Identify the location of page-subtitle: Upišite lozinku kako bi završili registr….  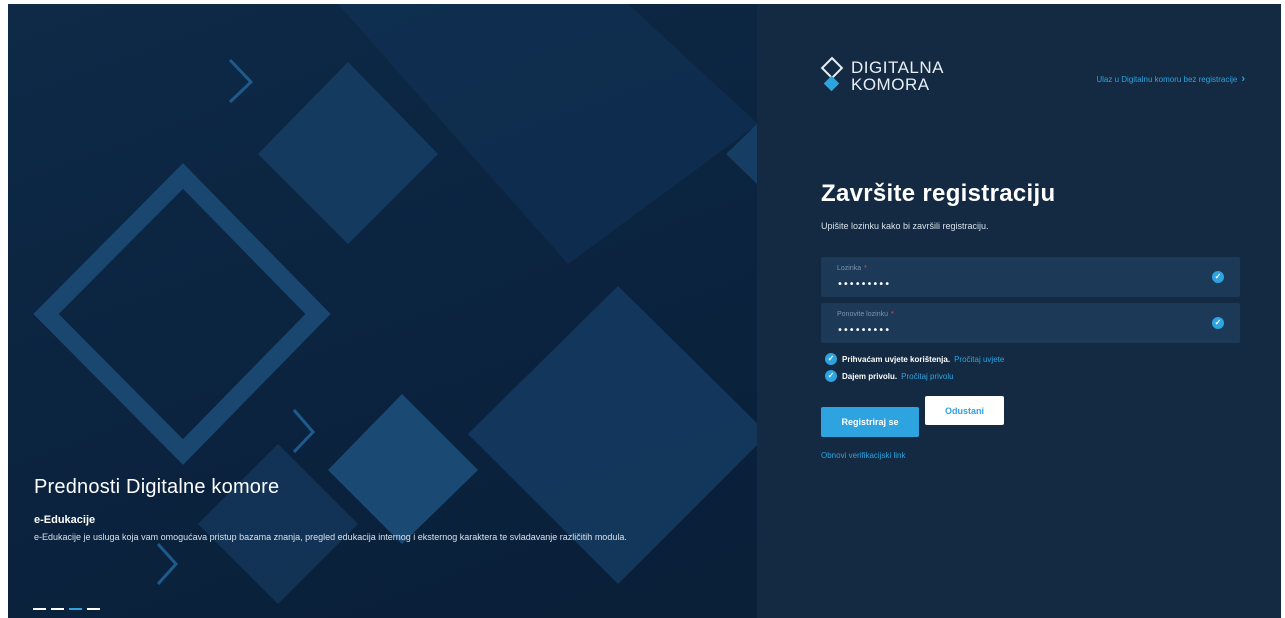
(905, 226).